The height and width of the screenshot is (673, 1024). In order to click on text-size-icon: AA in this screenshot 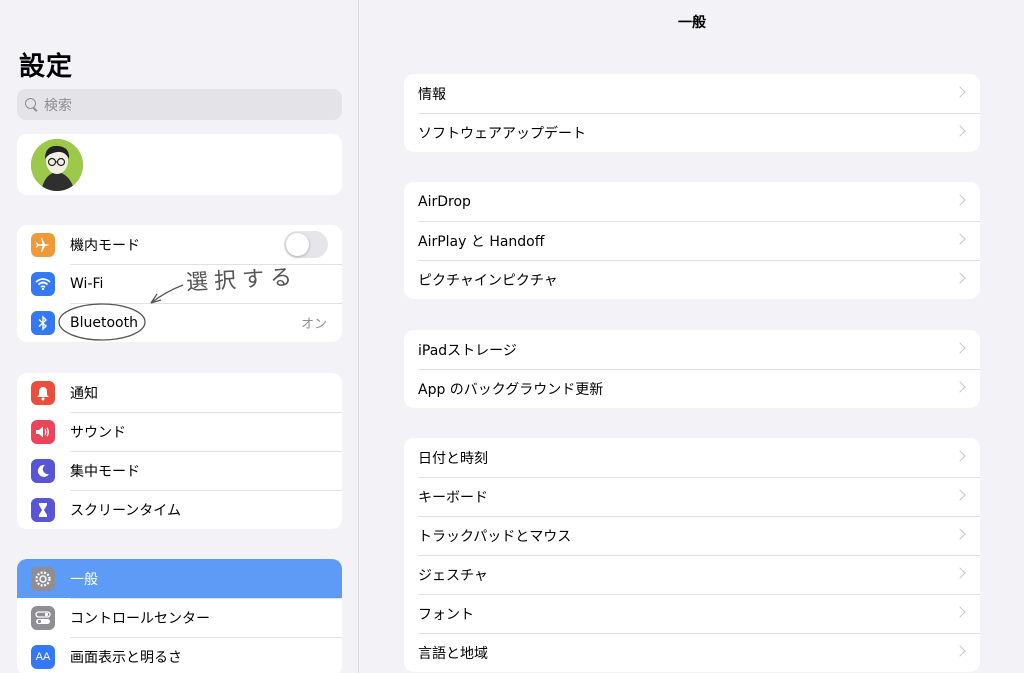, I will do `click(43, 657)`.